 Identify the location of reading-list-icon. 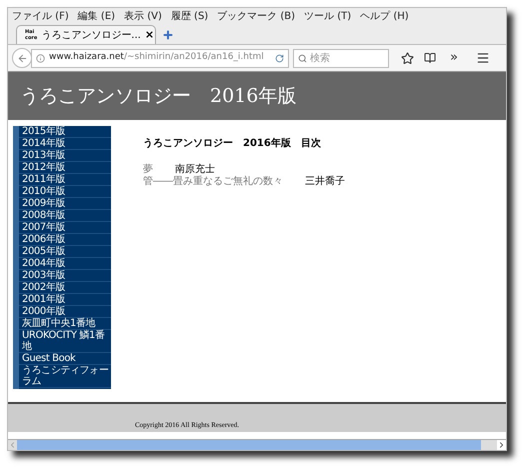
(430, 58).